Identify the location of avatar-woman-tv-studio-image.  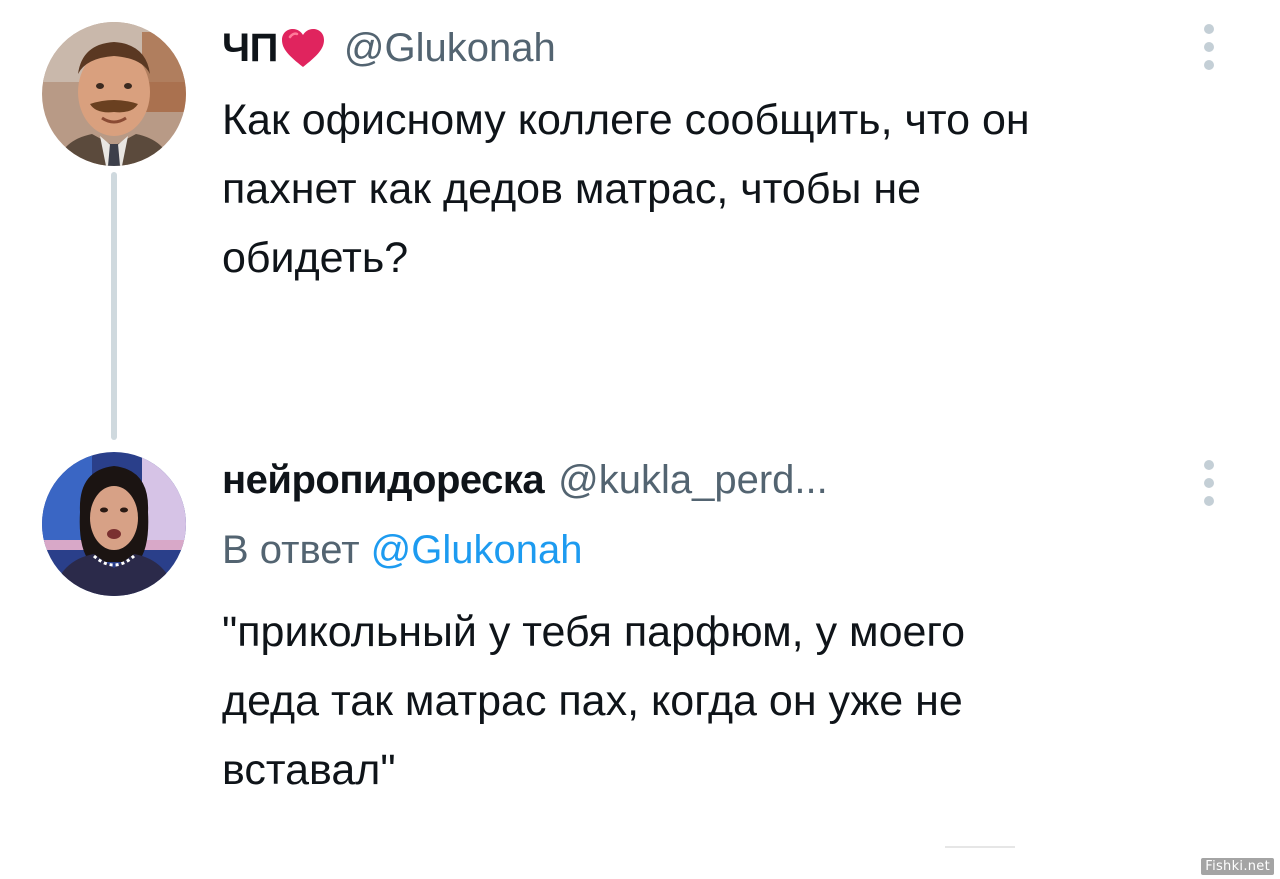
(114, 524).